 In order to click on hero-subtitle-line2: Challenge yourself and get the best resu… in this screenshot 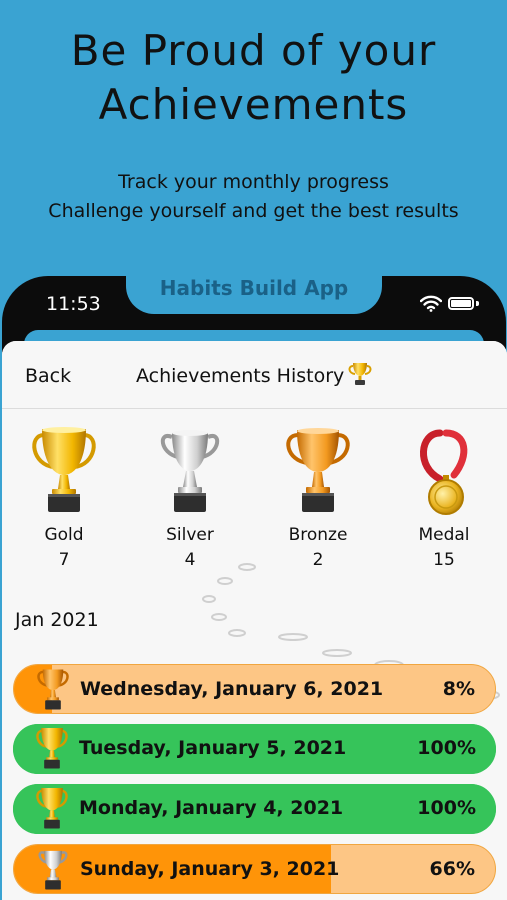, I will do `click(253, 211)`.